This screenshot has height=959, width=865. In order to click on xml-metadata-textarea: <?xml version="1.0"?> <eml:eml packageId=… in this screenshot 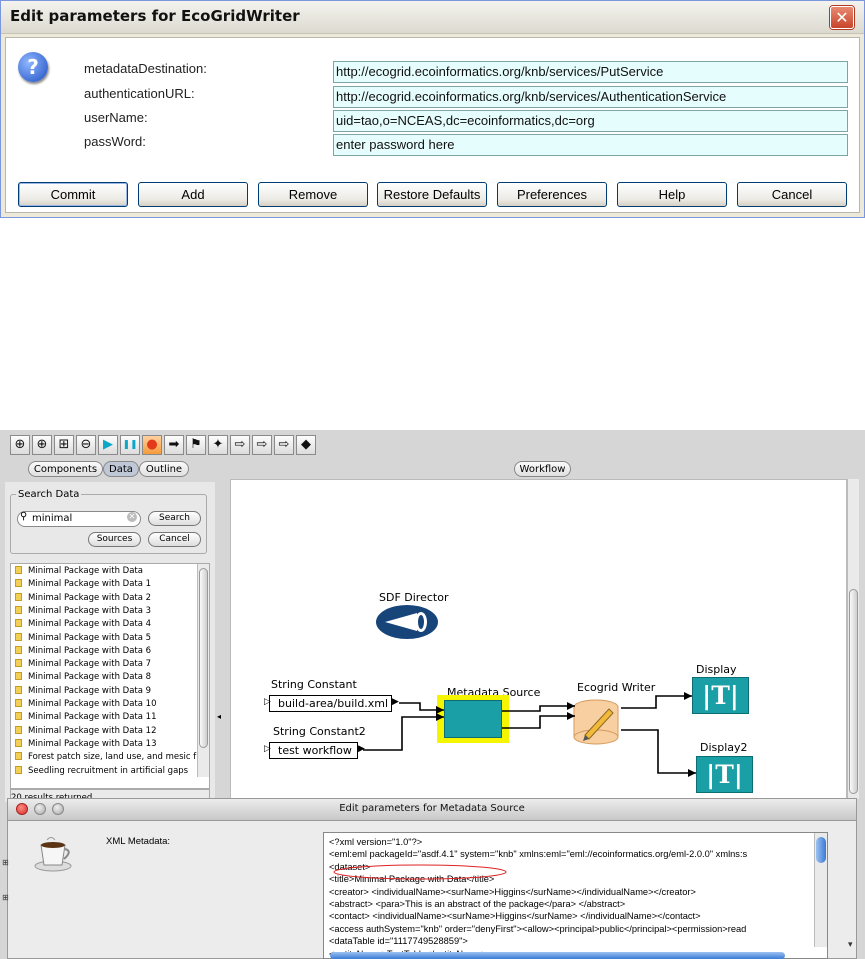, I will do `click(575, 895)`.